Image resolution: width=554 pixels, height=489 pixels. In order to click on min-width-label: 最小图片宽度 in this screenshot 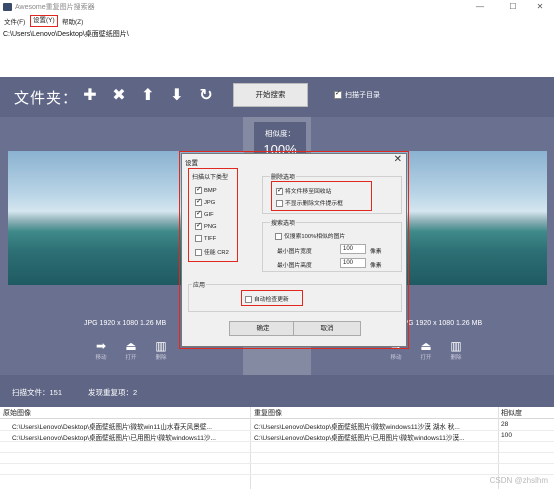, I will do `click(294, 252)`.